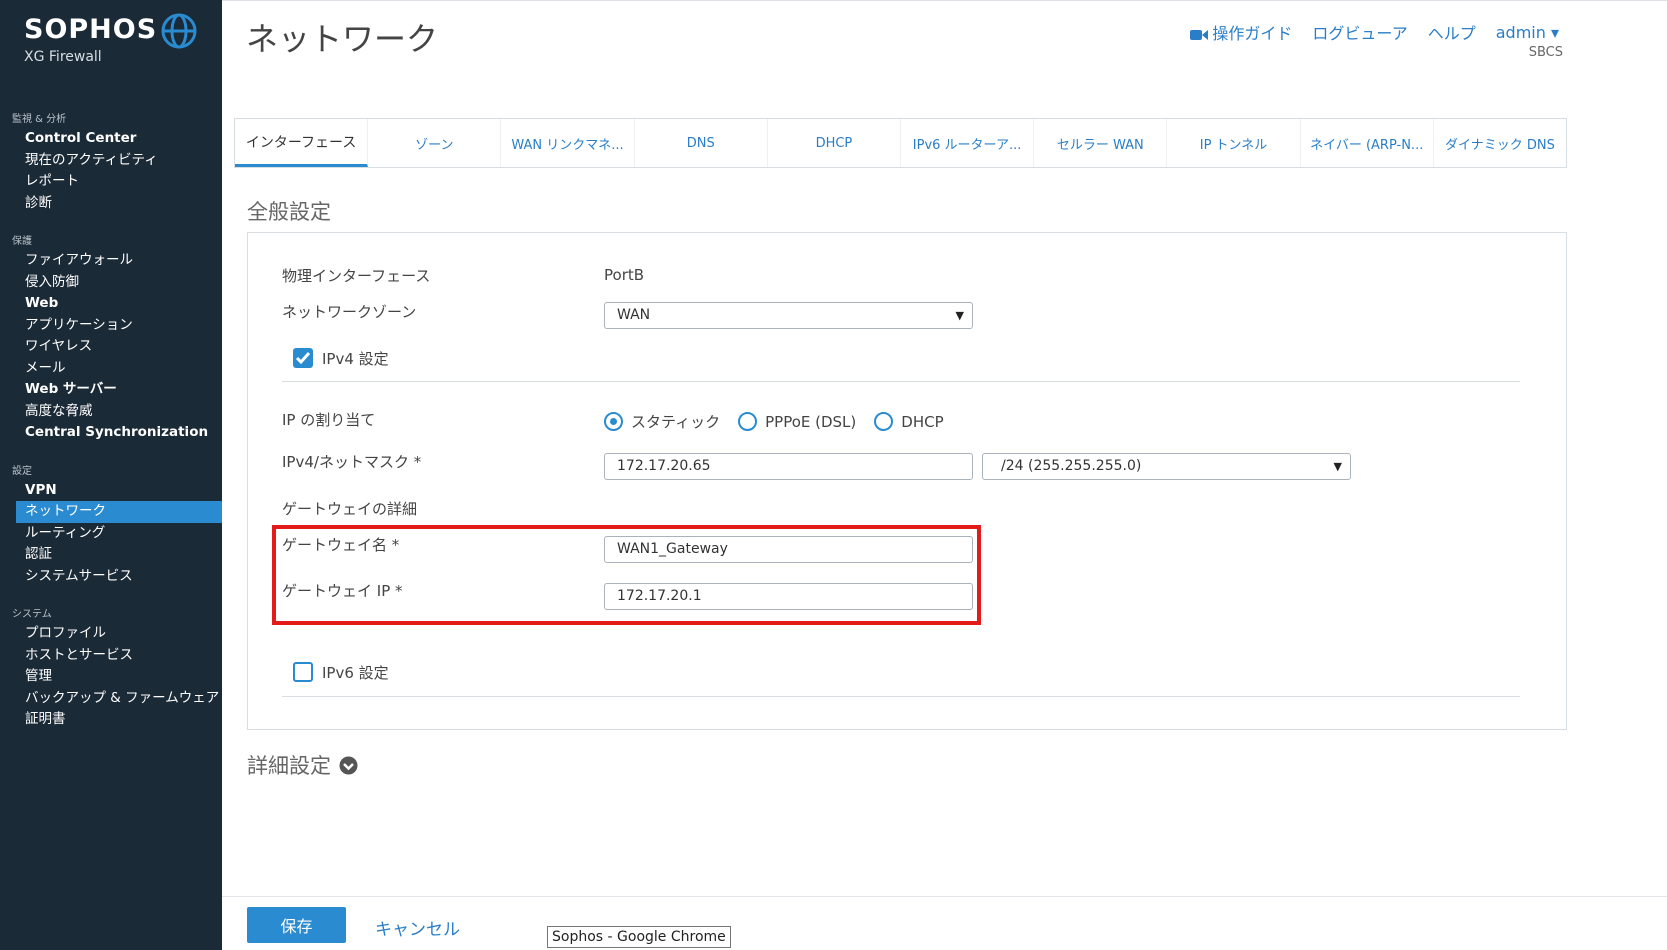 The width and height of the screenshot is (1667, 950). I want to click on guide-label: 操作ガイド, so click(1252, 33).